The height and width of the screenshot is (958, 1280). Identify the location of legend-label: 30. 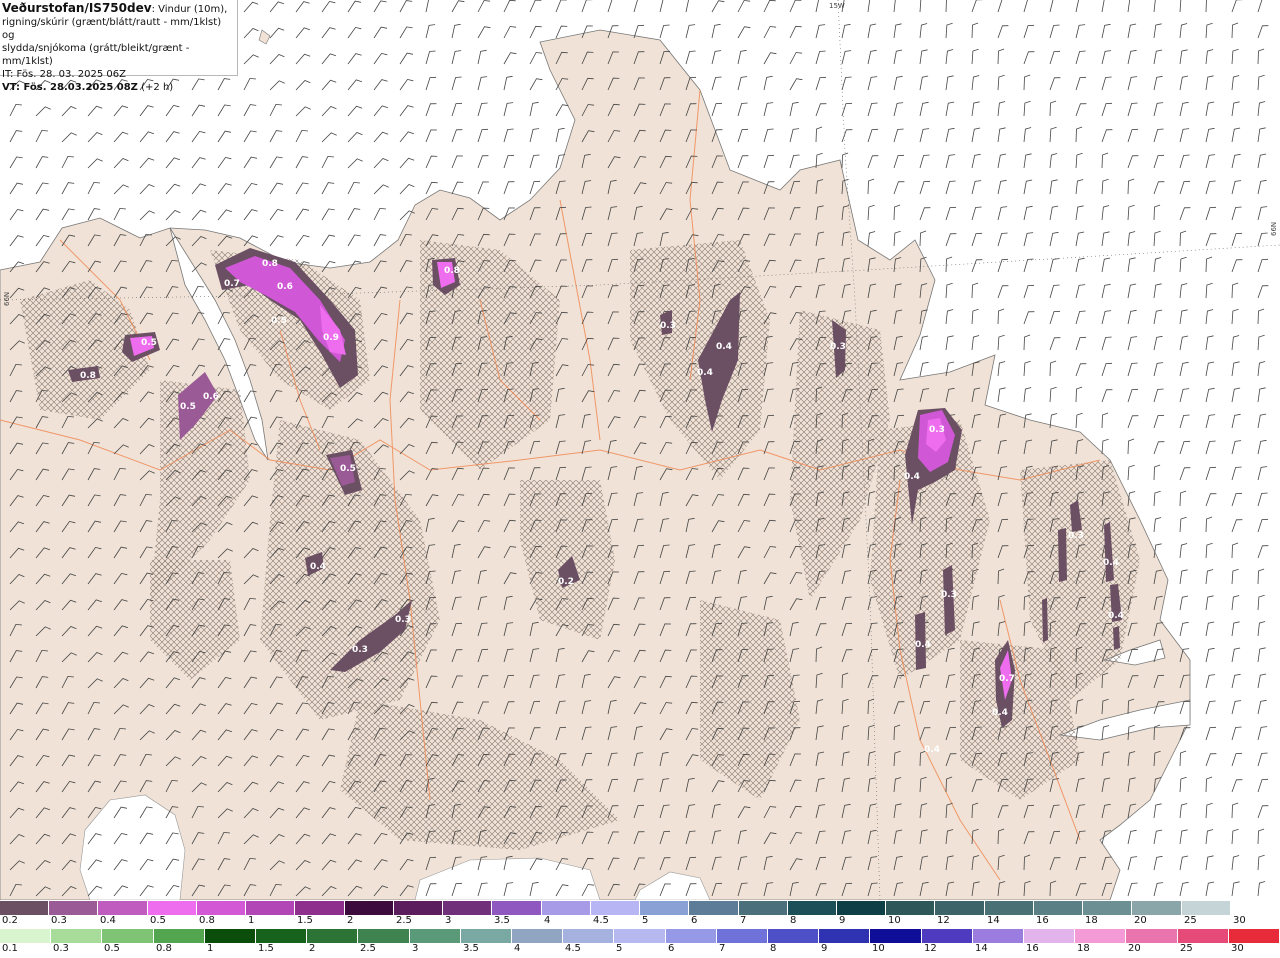
(1237, 948).